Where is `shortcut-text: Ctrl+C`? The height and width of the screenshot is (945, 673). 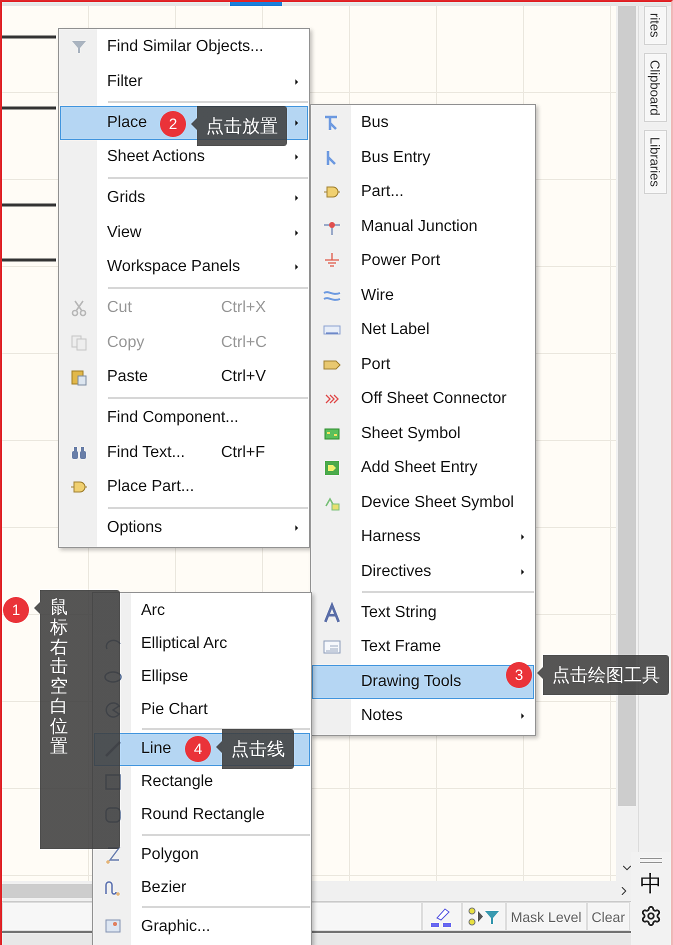
shortcut-text: Ctrl+C is located at coordinates (244, 343).